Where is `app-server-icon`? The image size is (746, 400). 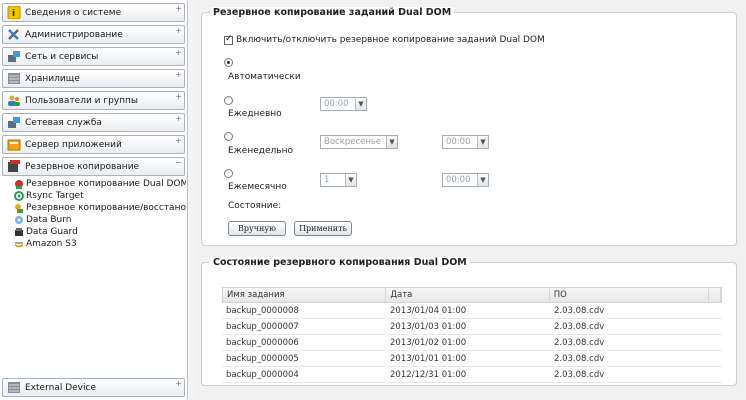 app-server-icon is located at coordinates (14, 144).